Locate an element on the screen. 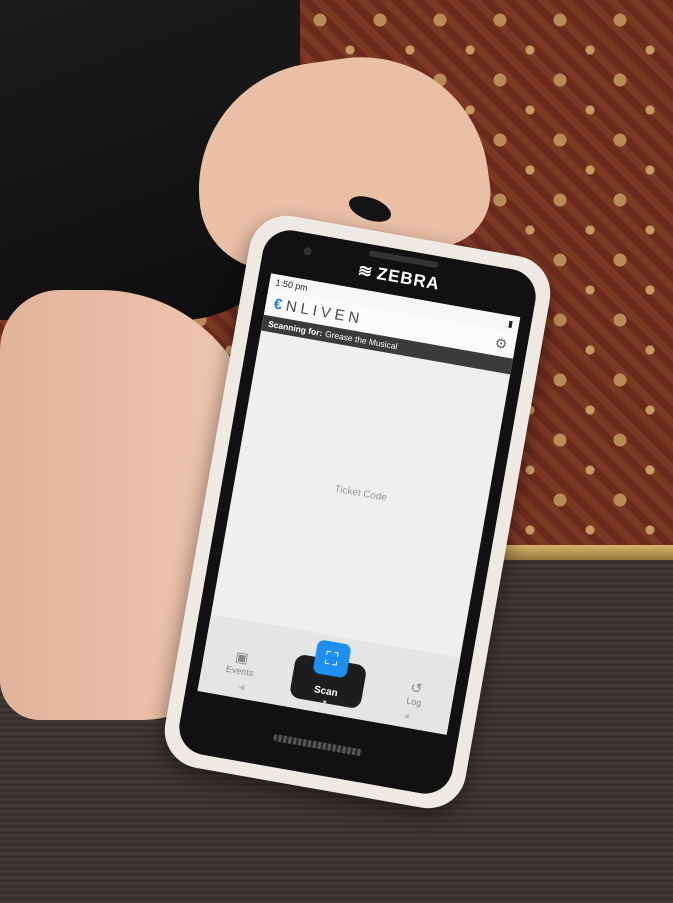  speaker-grille is located at coordinates (317, 745).